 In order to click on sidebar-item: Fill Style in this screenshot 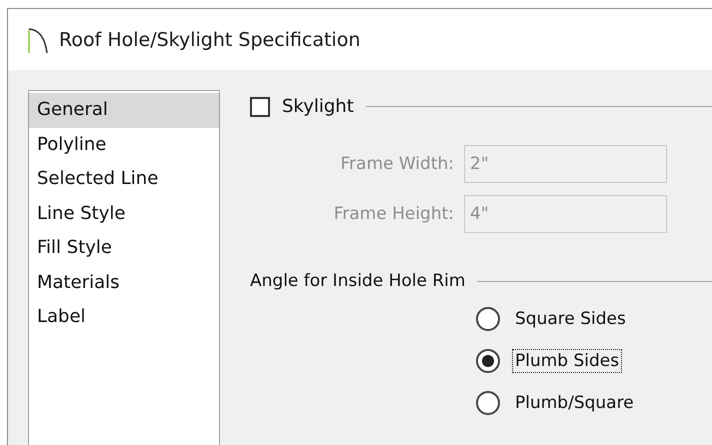, I will do `click(124, 248)`.